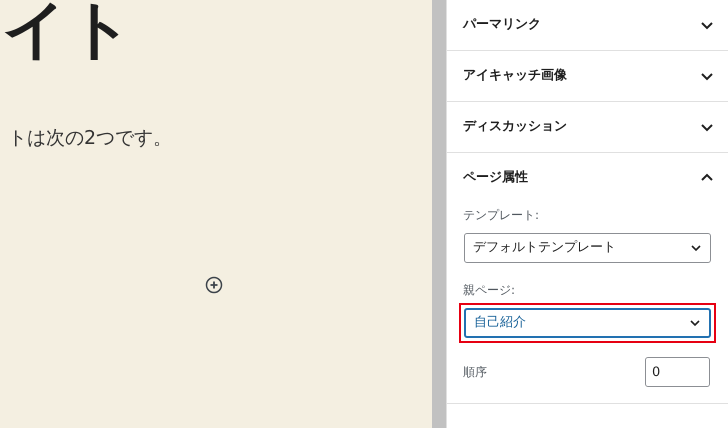  What do you see at coordinates (587, 178) in the screenshot?
I see `panel-header: ページ属性` at bounding box center [587, 178].